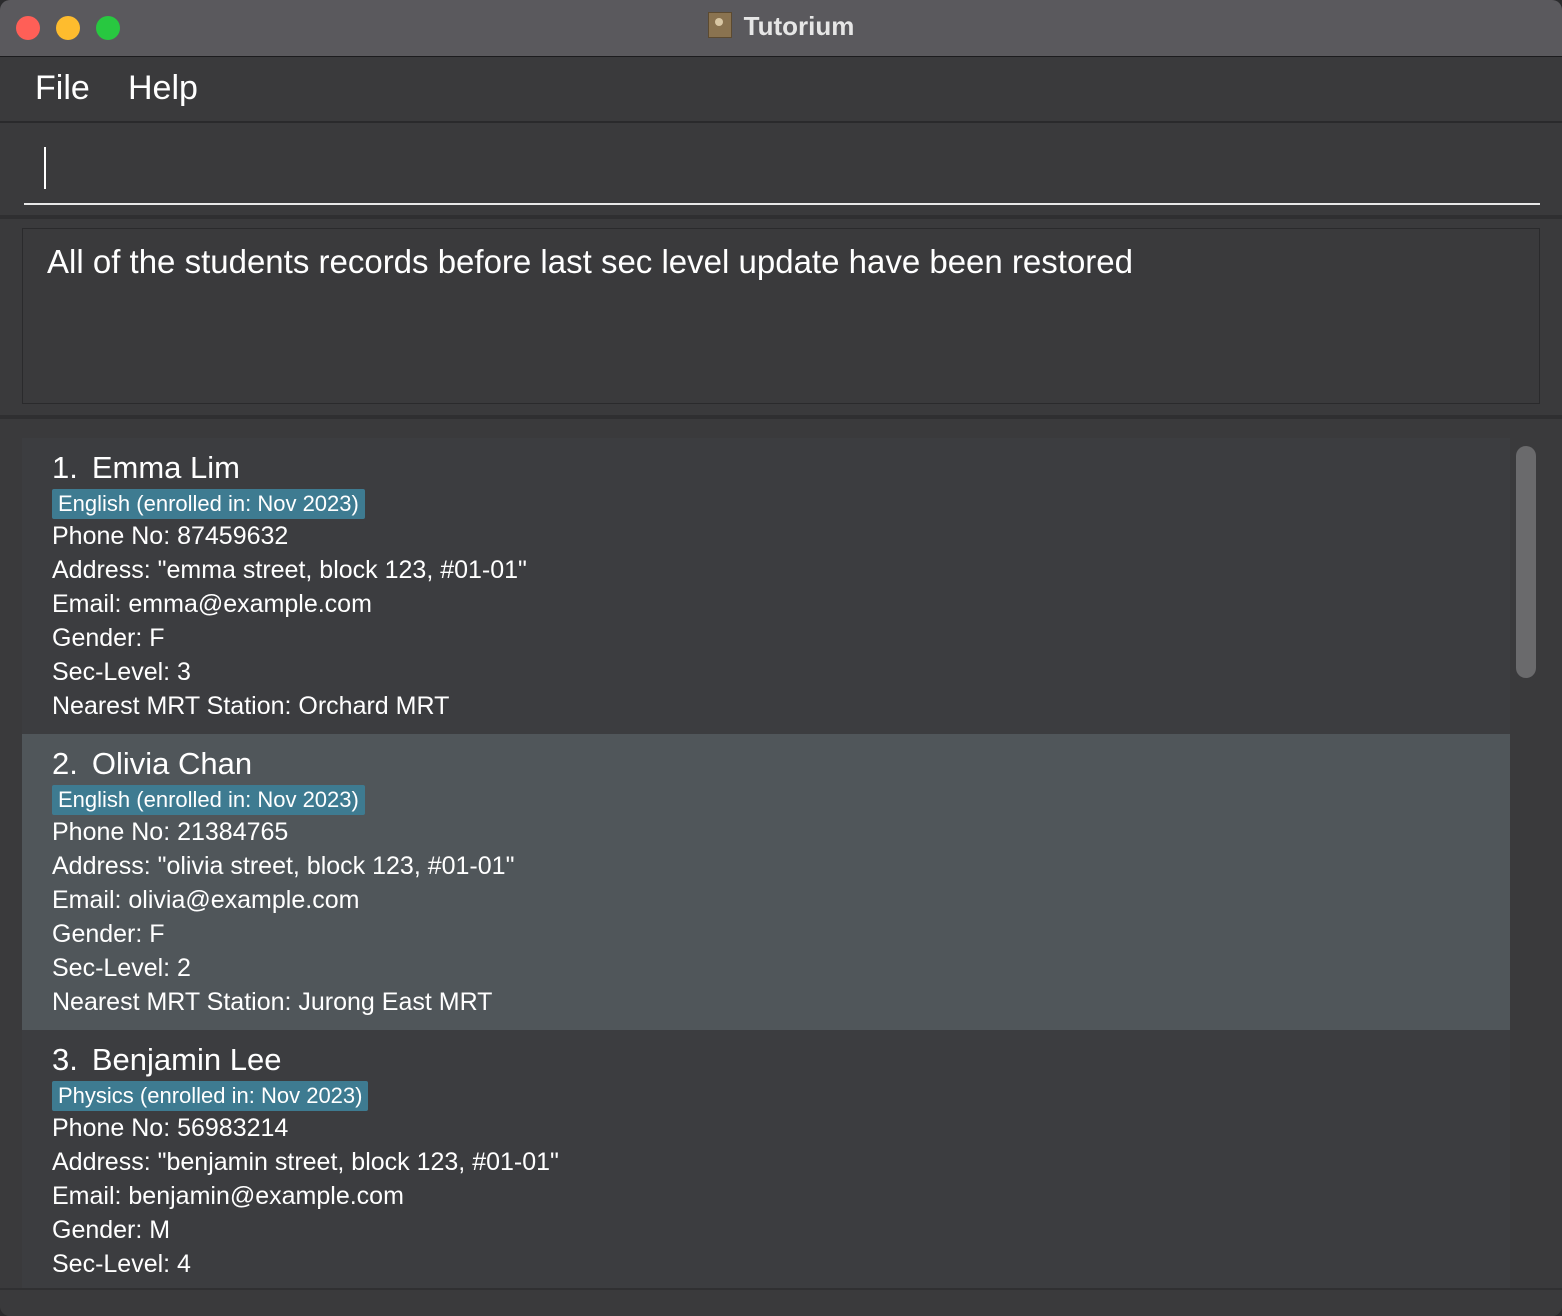 This screenshot has width=1562, height=1316. What do you see at coordinates (782, 175) in the screenshot?
I see `command-input` at bounding box center [782, 175].